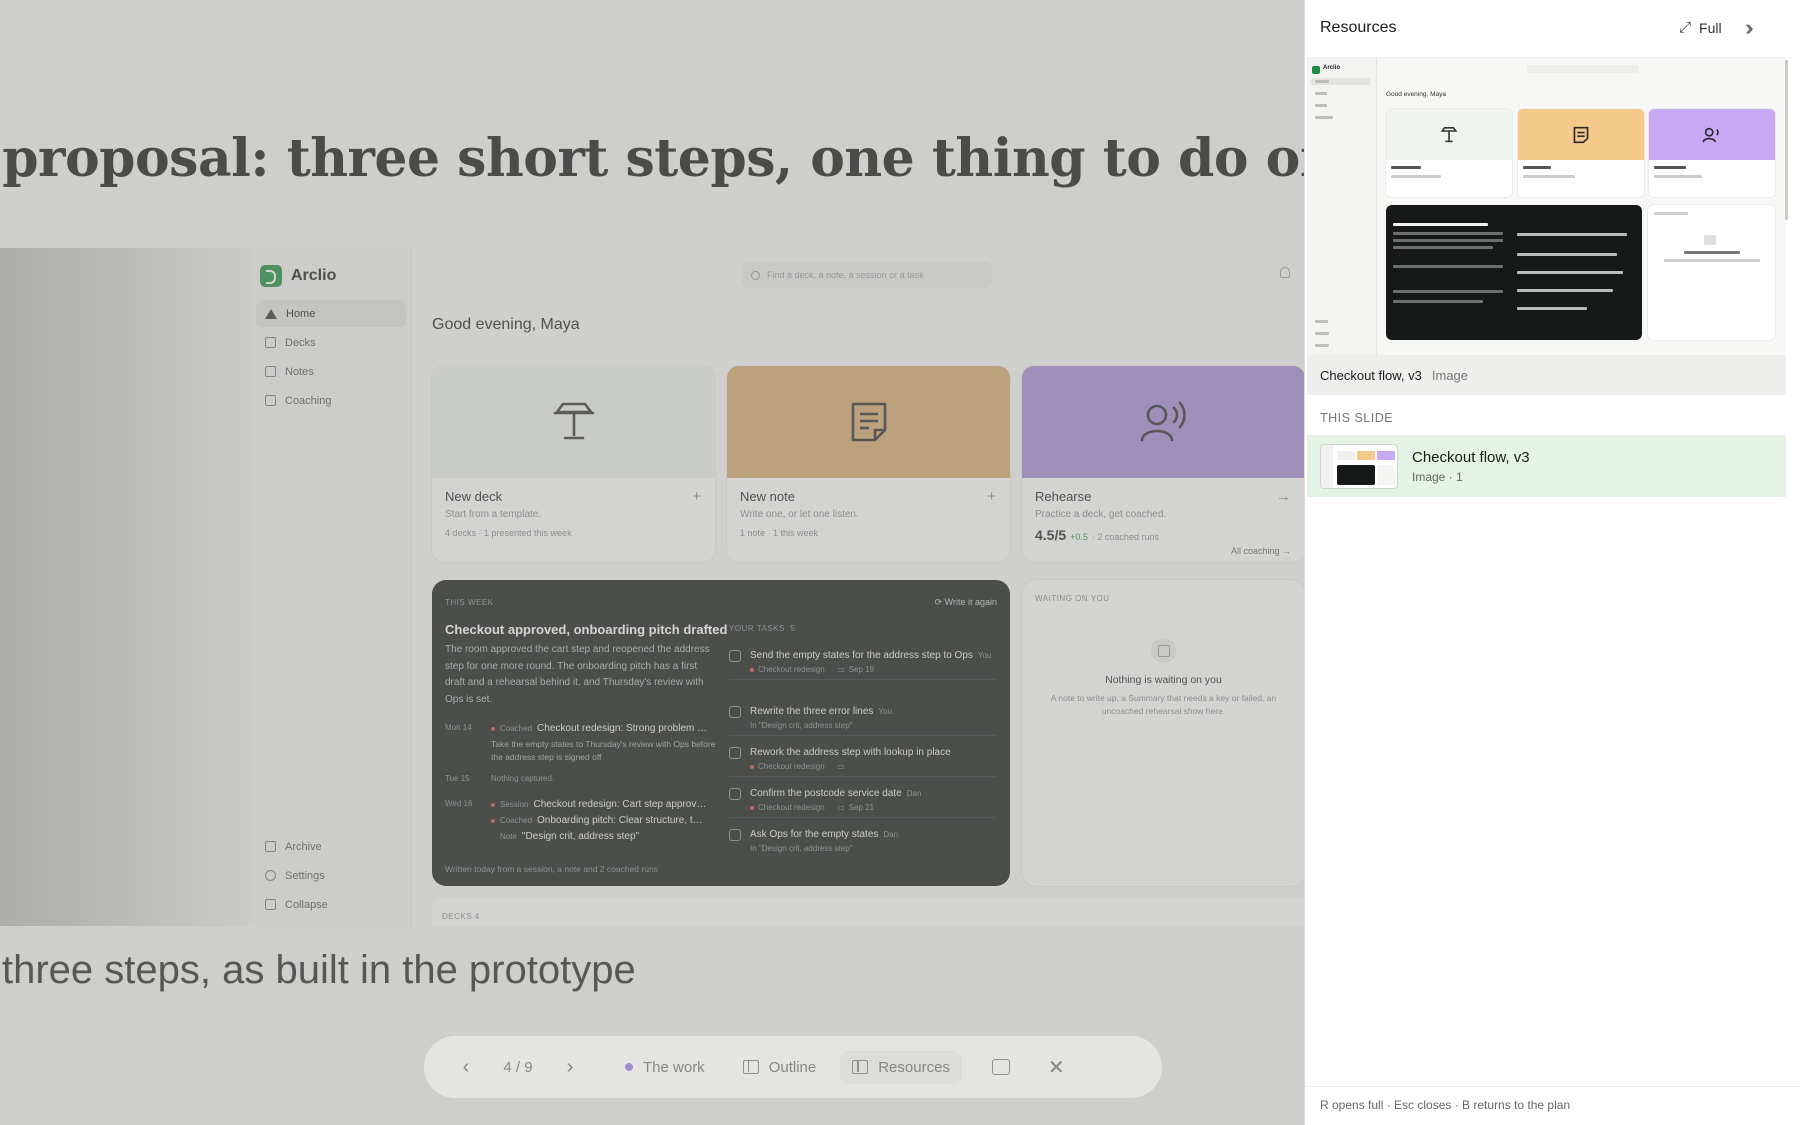 This screenshot has height=1125, width=1800. I want to click on section-button: The work, so click(665, 1067).